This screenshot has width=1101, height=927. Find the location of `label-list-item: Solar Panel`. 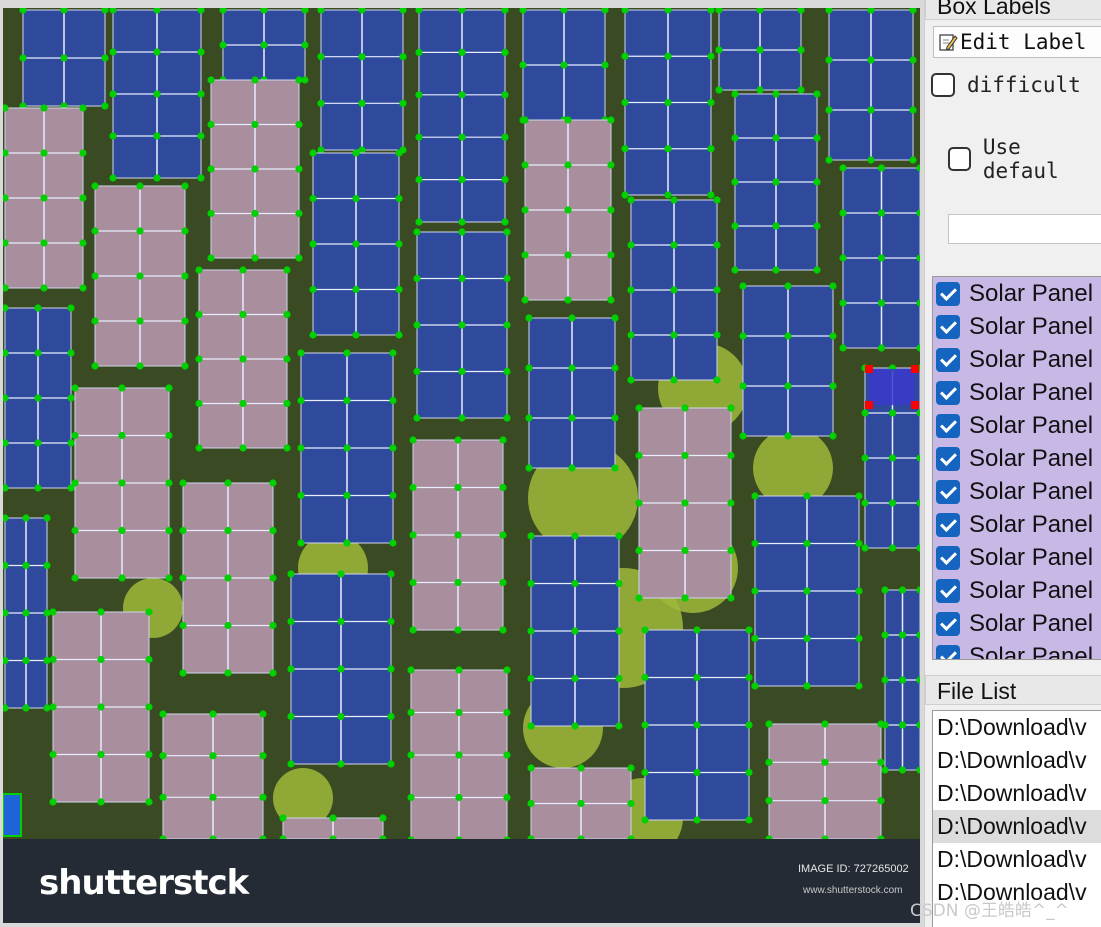

label-list-item: Solar Panel is located at coordinates (1017, 557).